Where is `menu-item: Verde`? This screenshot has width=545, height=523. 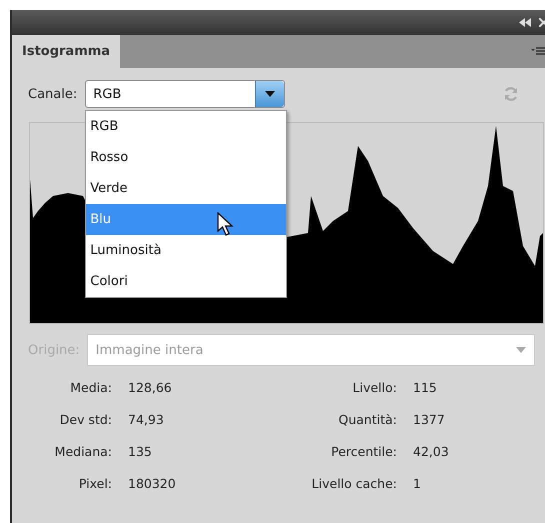 menu-item: Verde is located at coordinates (186, 188).